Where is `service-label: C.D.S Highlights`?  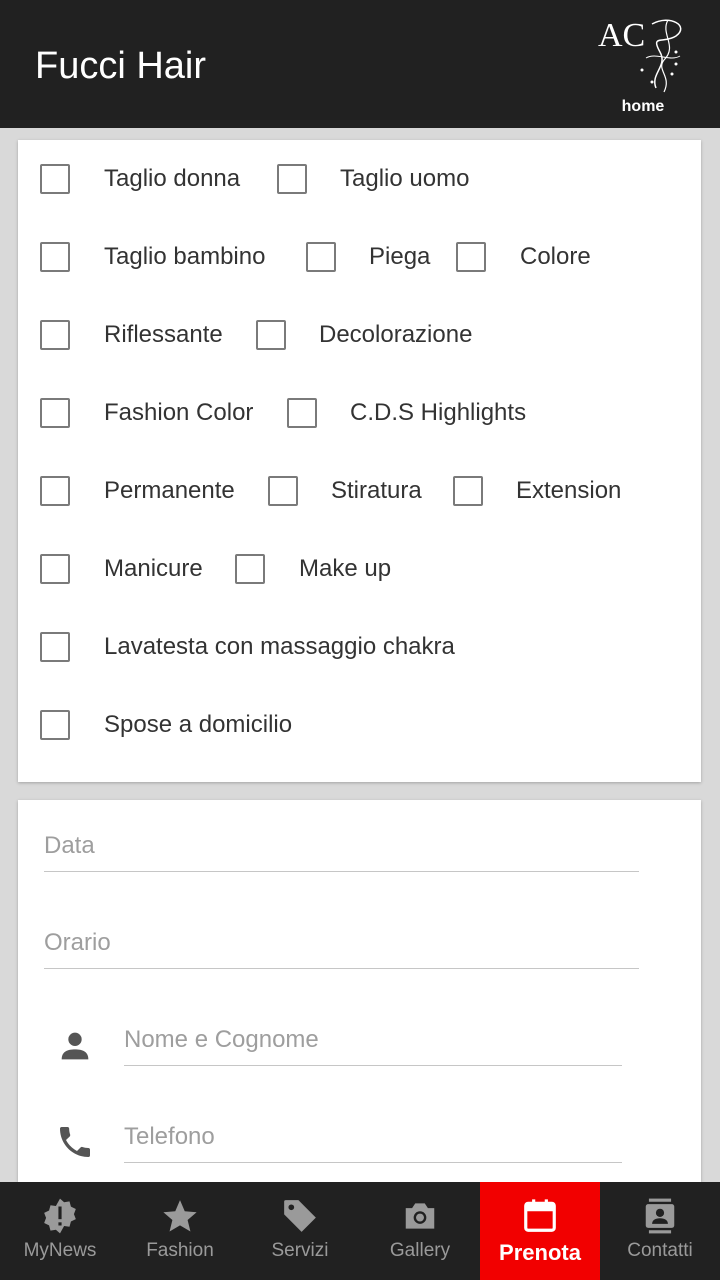 service-label: C.D.S Highlights is located at coordinates (438, 412).